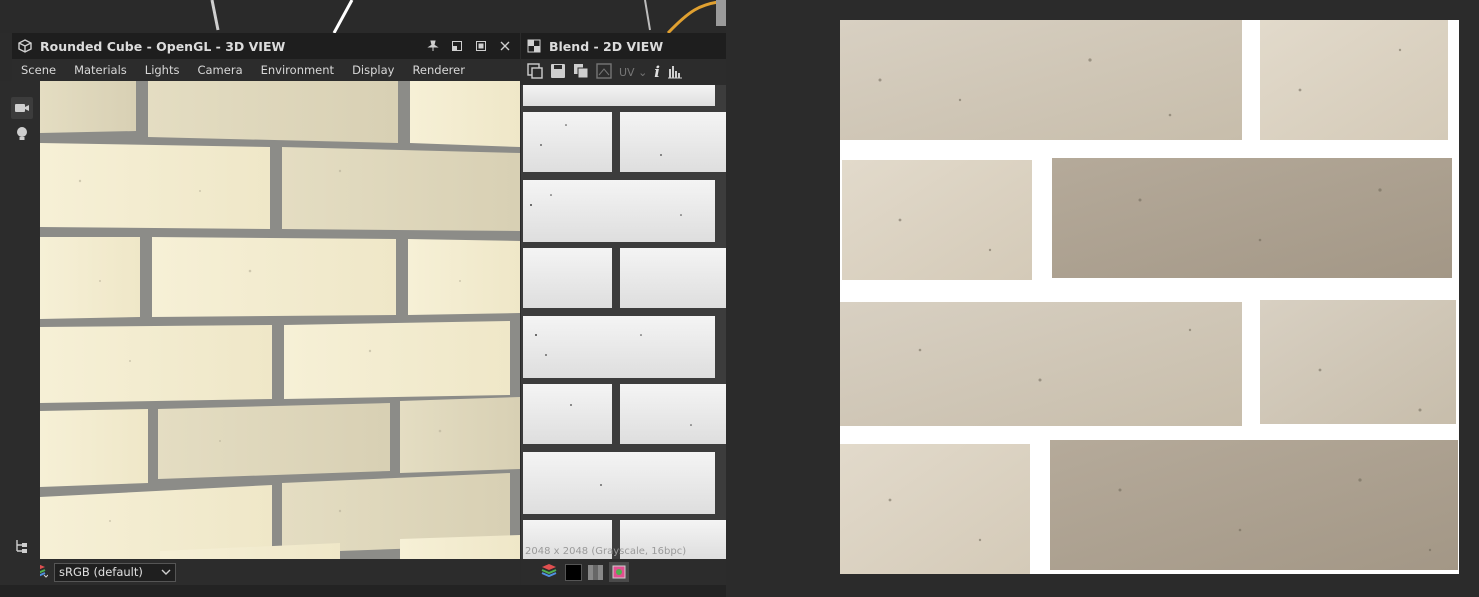 The height and width of the screenshot is (597, 1479). Describe the element at coordinates (627, 72) in the screenshot. I see `uv-label: UV` at that location.